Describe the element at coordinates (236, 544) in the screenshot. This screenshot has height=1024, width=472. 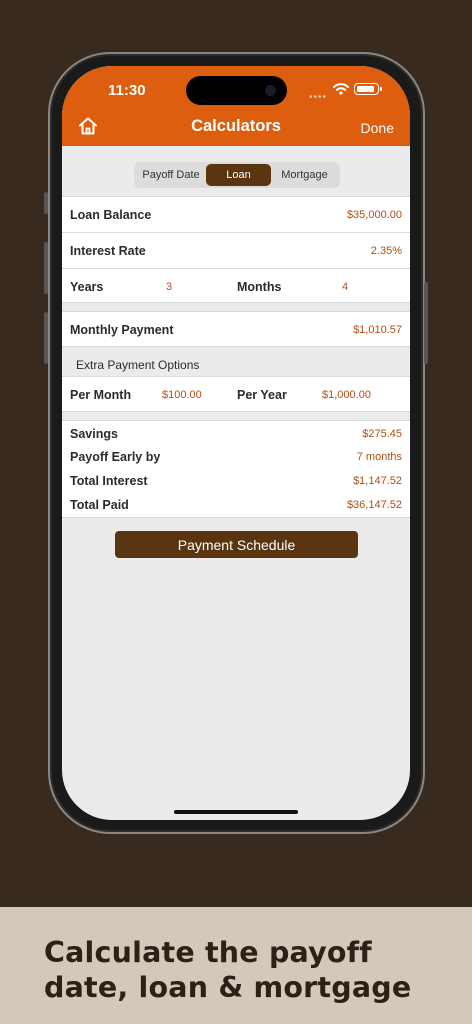
I see `payment-schedule-button: Payment Schedule` at that location.